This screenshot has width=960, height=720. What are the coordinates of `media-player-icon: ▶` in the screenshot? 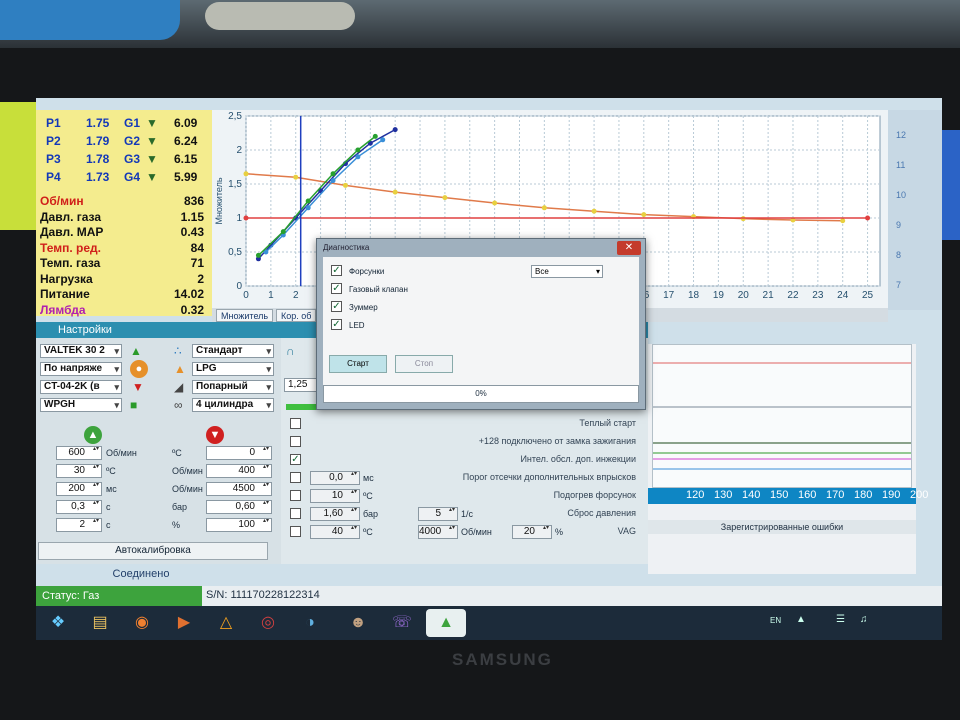 It's located at (184, 623).